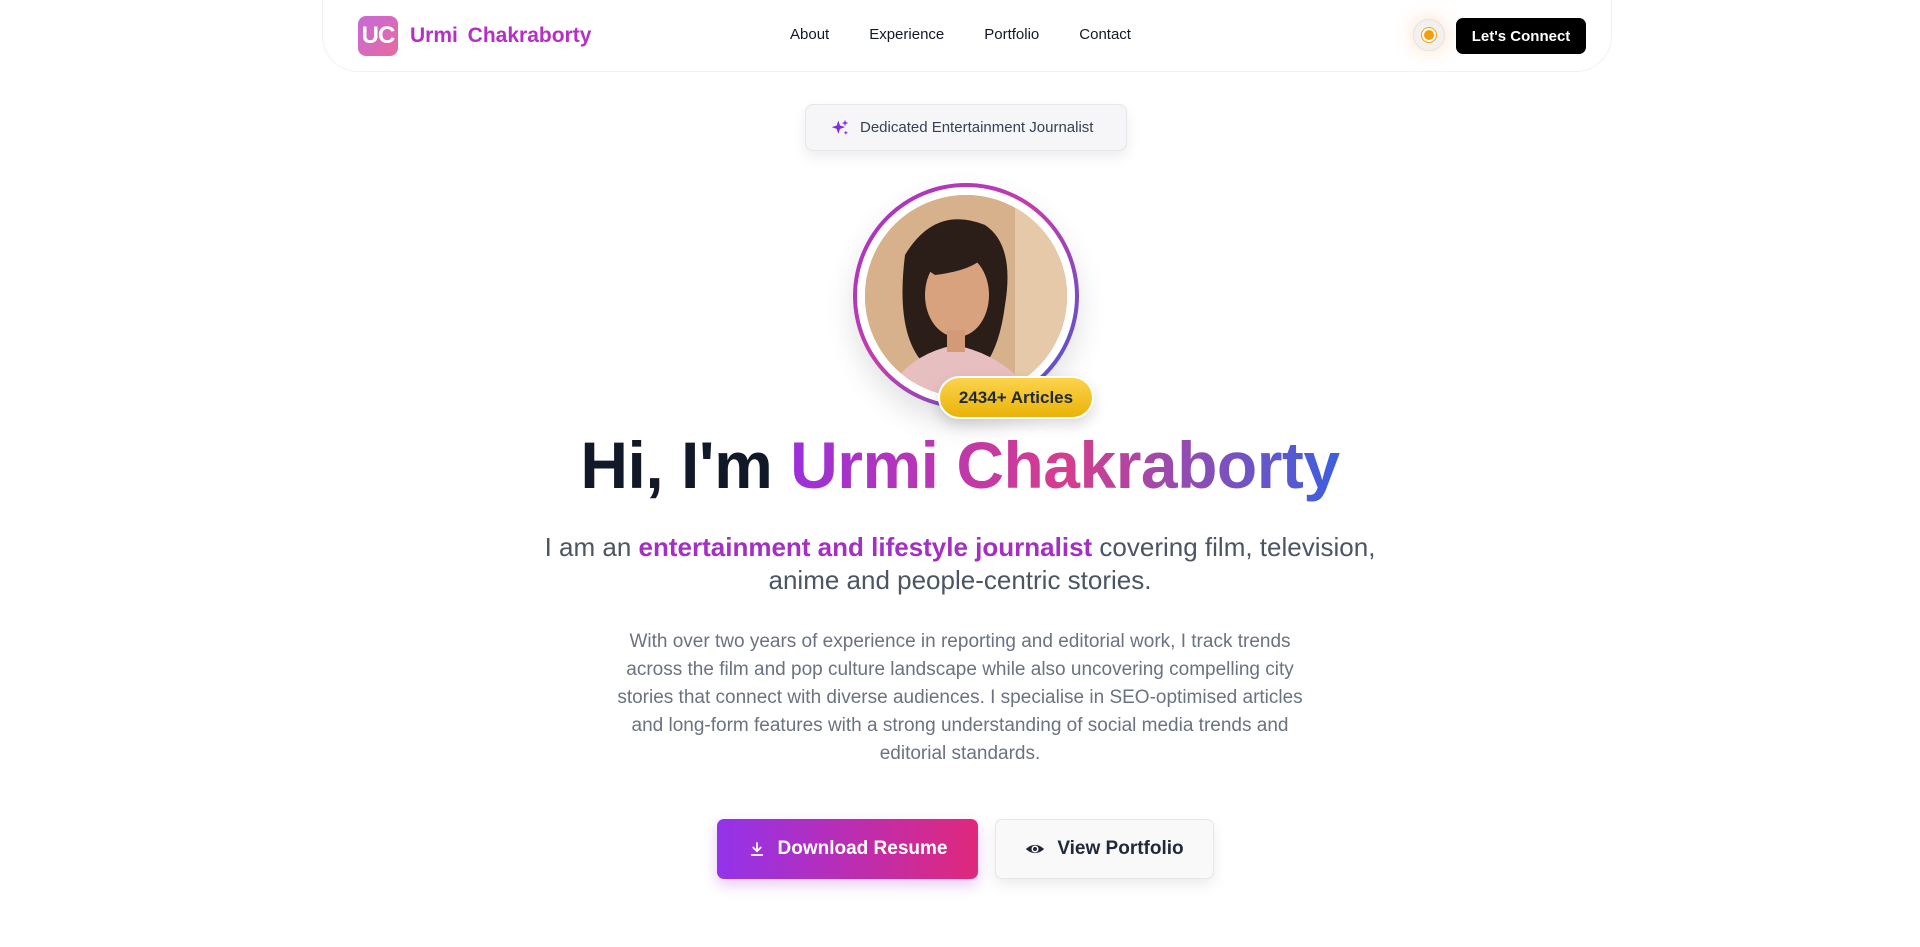 This screenshot has width=1920, height=947. Describe the element at coordinates (757, 849) in the screenshot. I see `download-icon` at that location.